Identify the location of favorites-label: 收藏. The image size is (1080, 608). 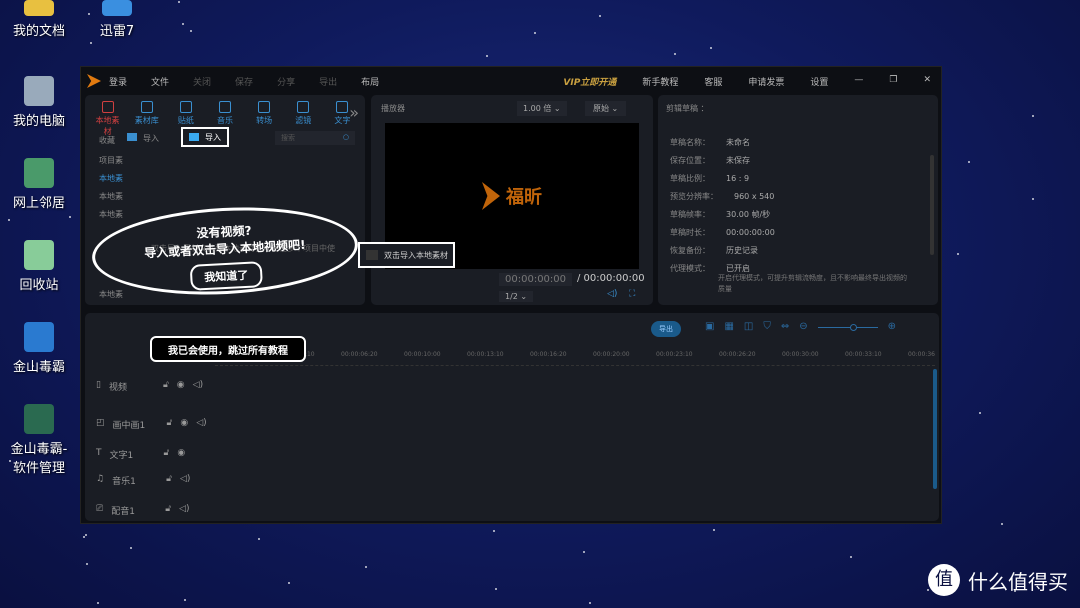
(107, 140).